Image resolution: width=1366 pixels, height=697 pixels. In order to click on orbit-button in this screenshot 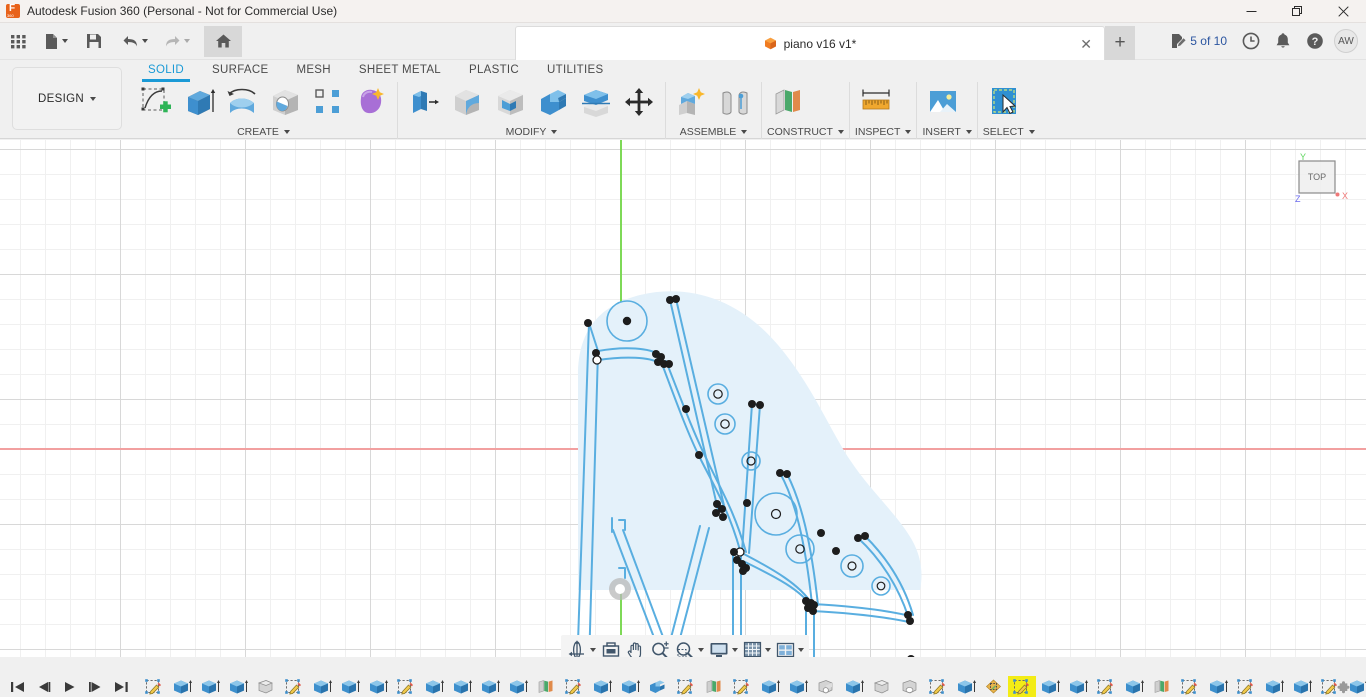, I will do `click(581, 647)`.